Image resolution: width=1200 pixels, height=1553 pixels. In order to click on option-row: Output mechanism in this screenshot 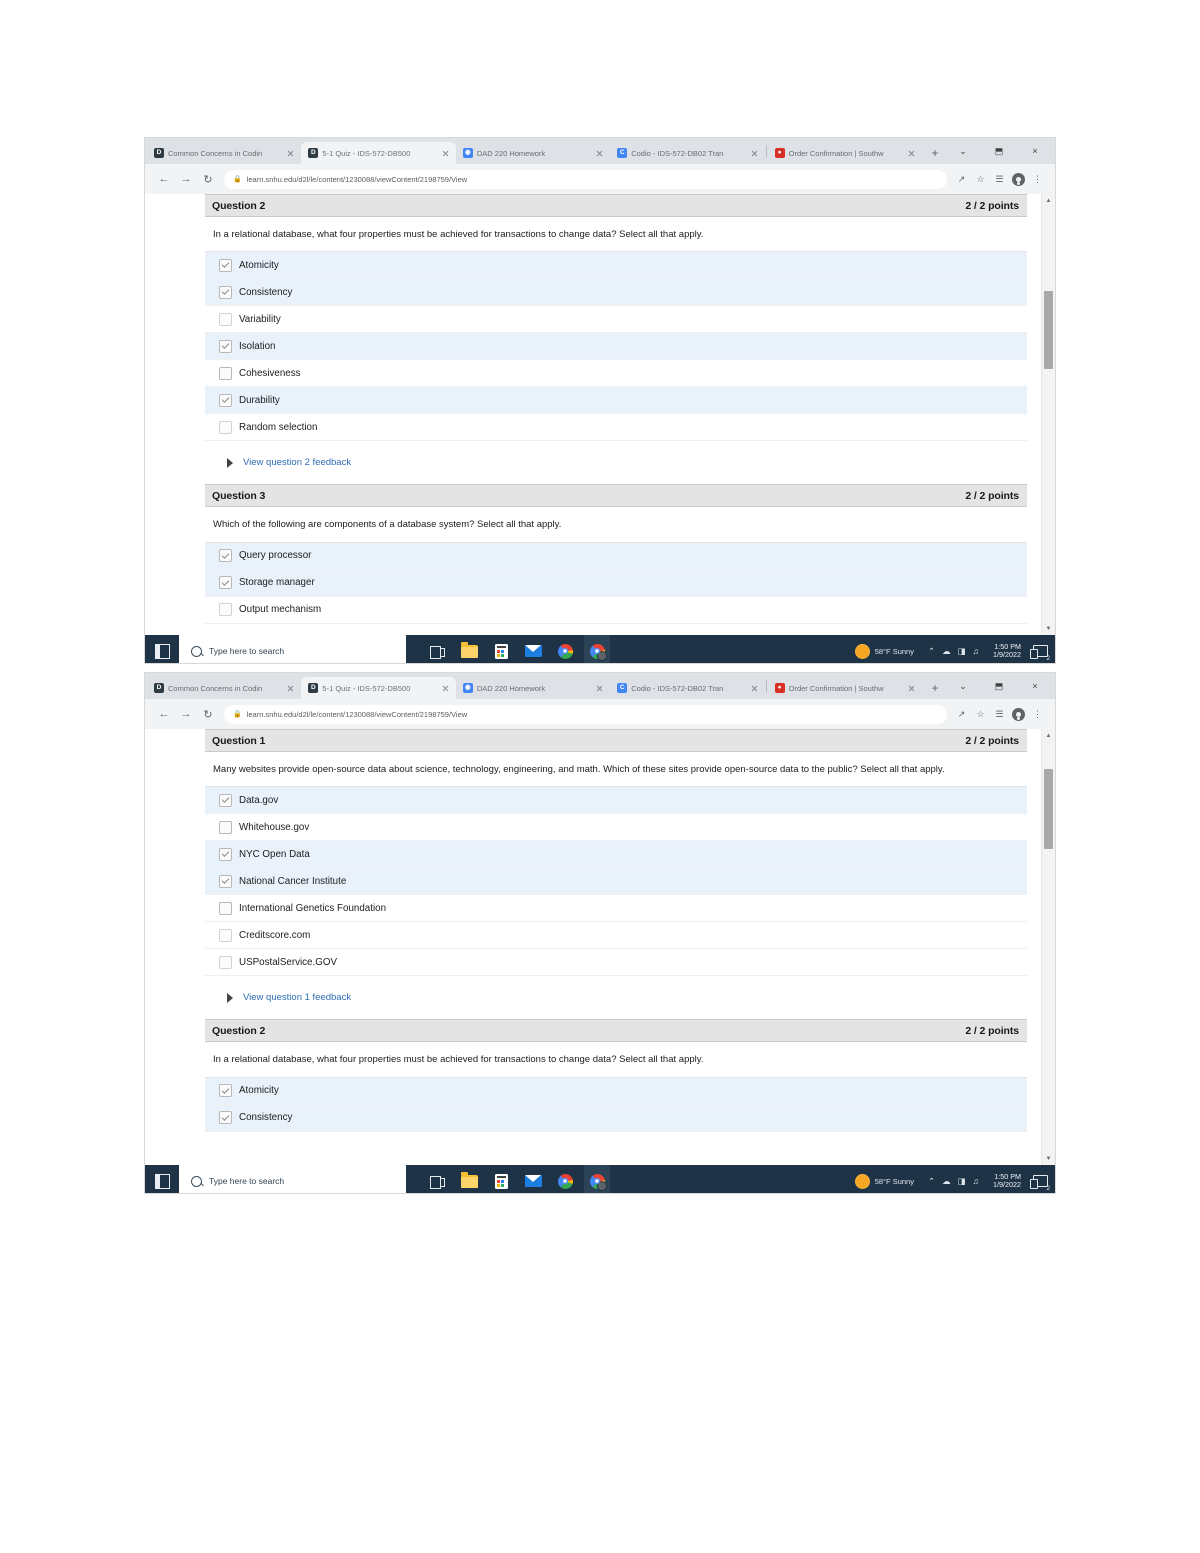, I will do `click(616, 610)`.